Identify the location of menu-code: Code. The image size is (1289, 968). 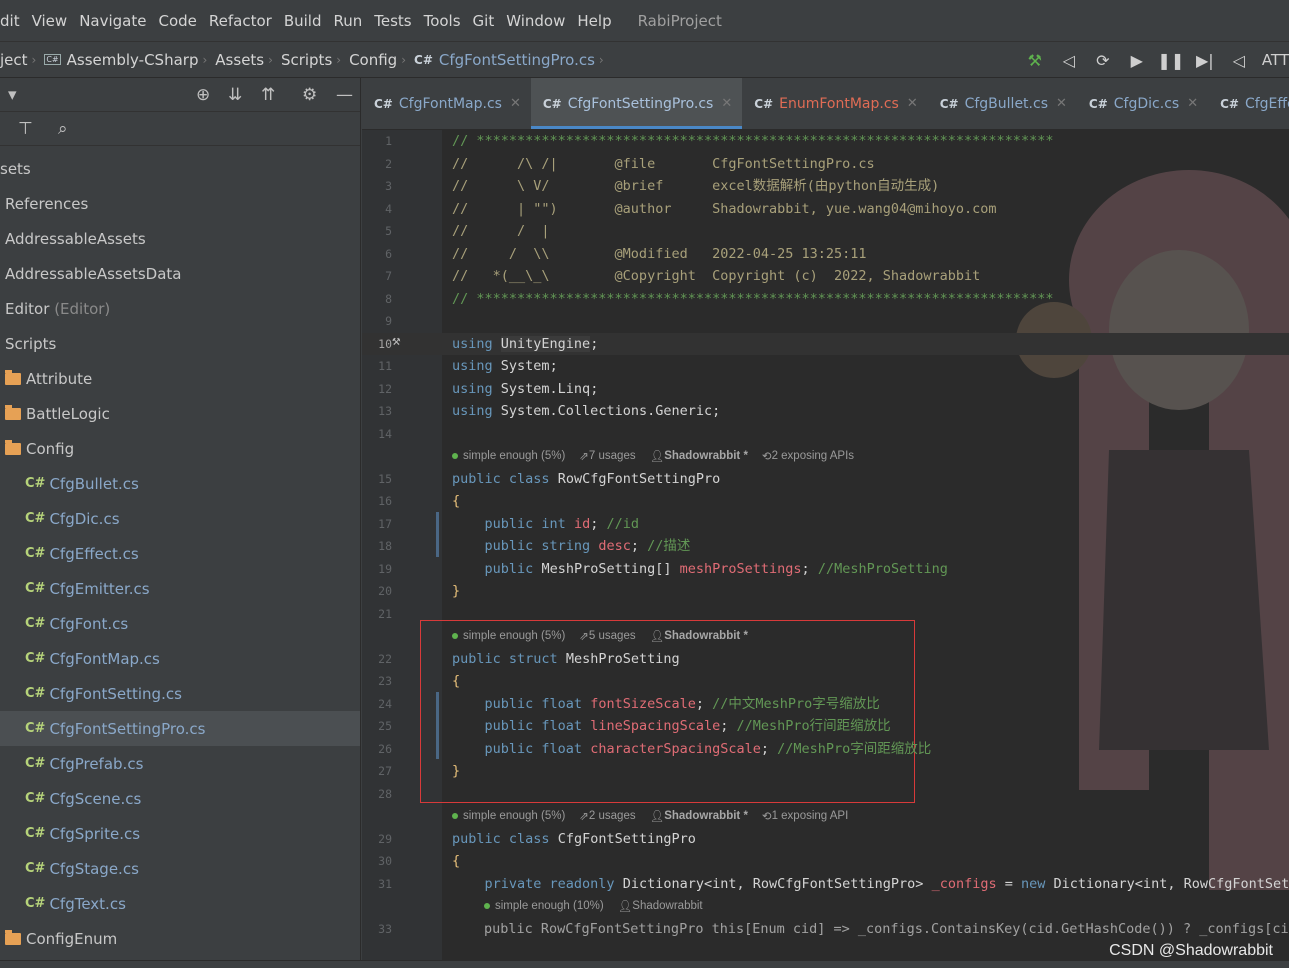
(177, 21).